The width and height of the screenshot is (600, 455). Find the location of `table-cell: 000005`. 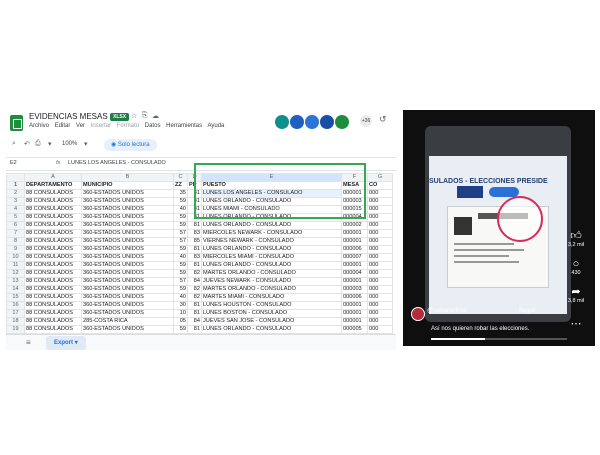

table-cell: 000005 is located at coordinates (354, 329).